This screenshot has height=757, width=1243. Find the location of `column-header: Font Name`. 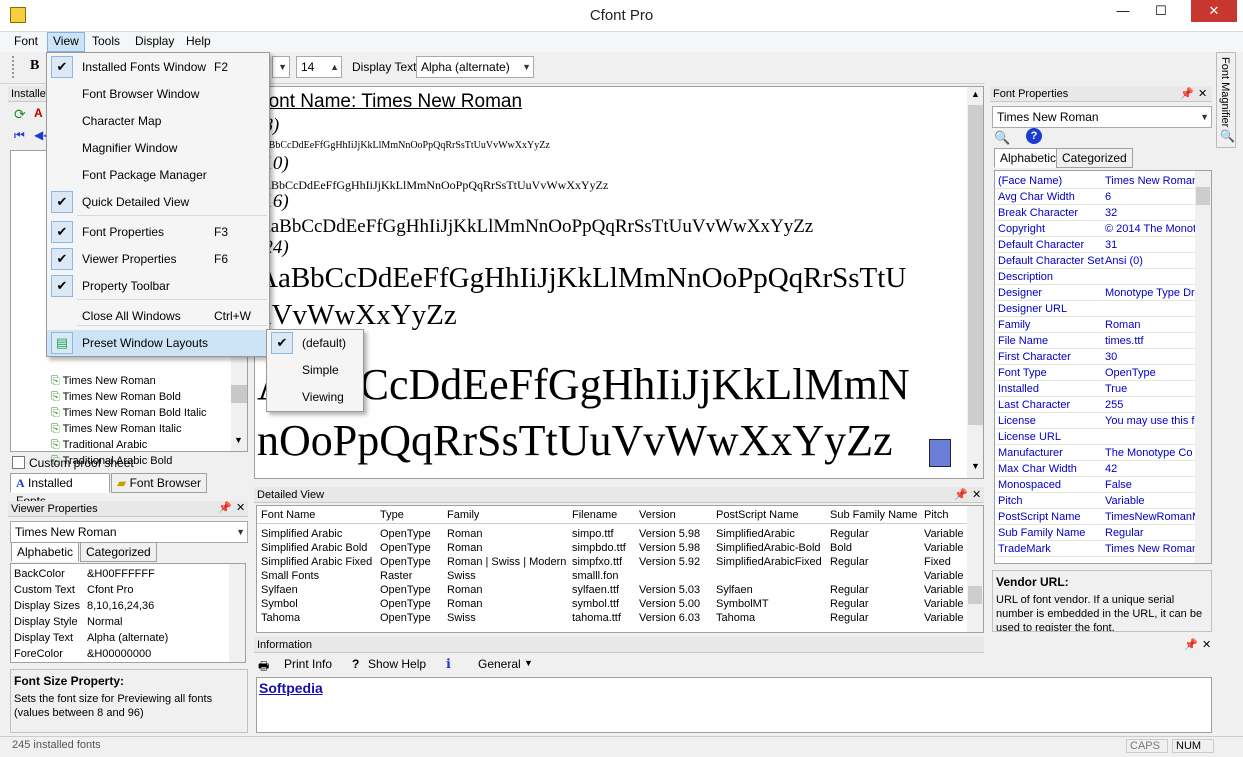

column-header: Font Name is located at coordinates (288, 515).